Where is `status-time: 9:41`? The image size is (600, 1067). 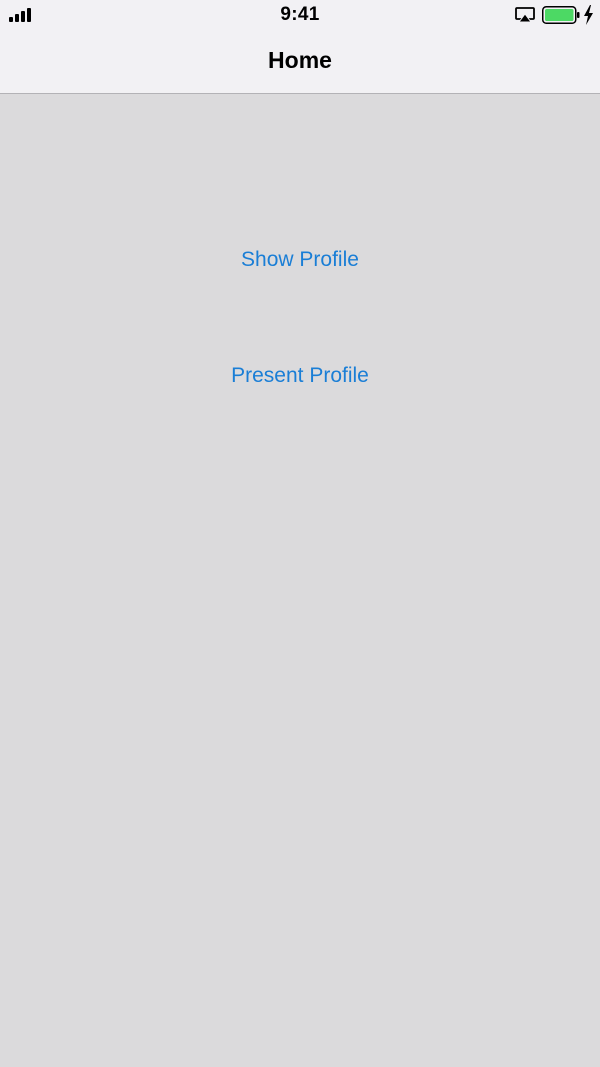 status-time: 9:41 is located at coordinates (300, 14).